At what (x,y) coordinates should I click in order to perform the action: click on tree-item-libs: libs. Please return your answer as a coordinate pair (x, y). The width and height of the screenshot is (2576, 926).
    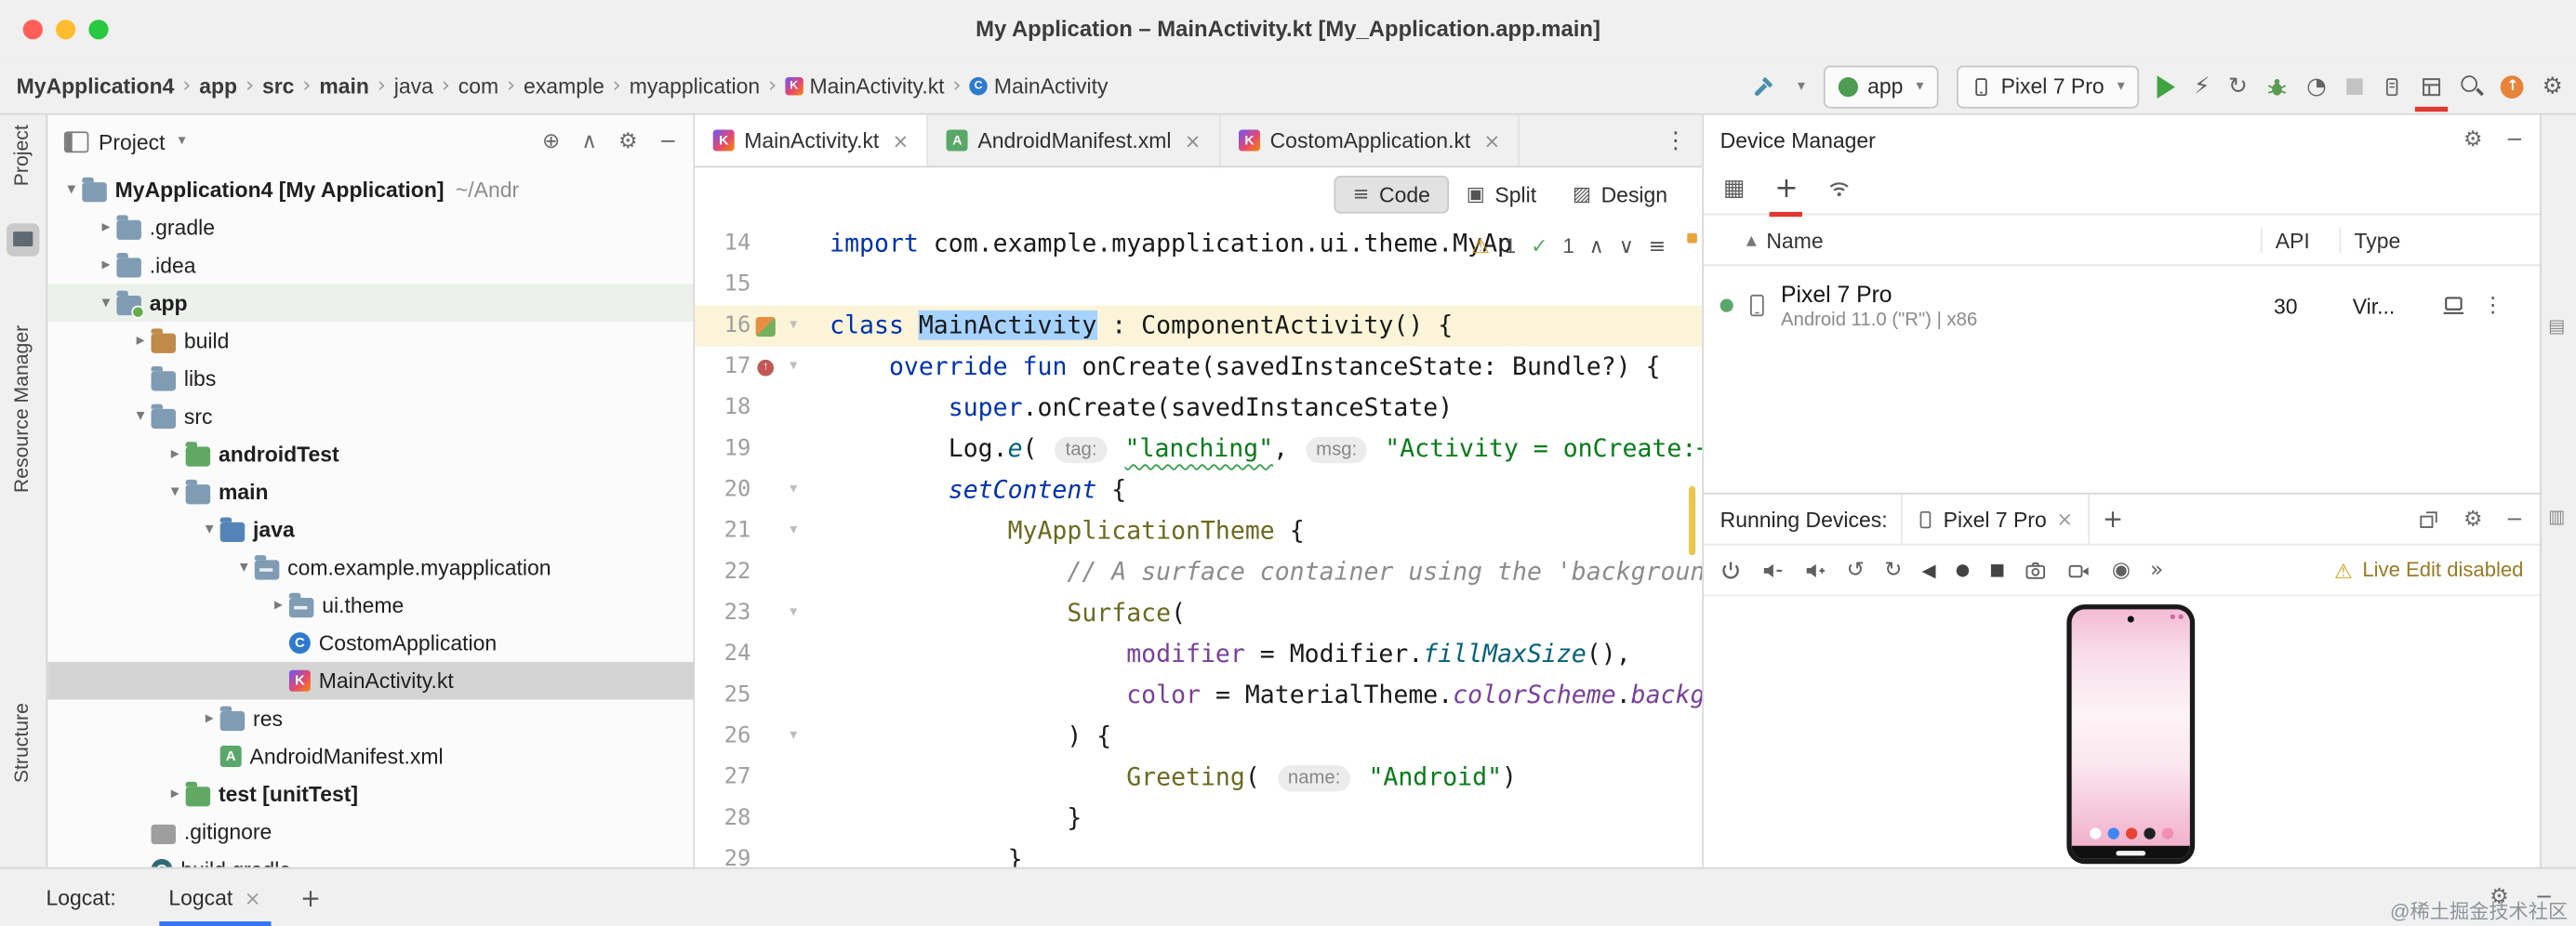
    Looking at the image, I should click on (370, 379).